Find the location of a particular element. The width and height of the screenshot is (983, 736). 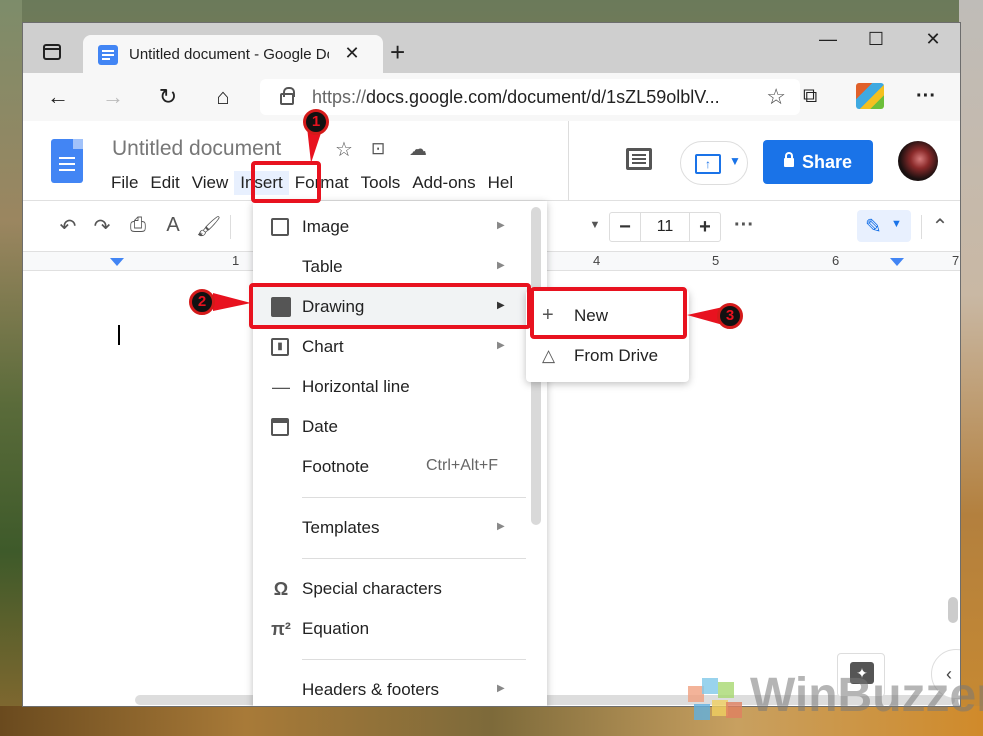

new-tab-button: + is located at coordinates (397, 52).